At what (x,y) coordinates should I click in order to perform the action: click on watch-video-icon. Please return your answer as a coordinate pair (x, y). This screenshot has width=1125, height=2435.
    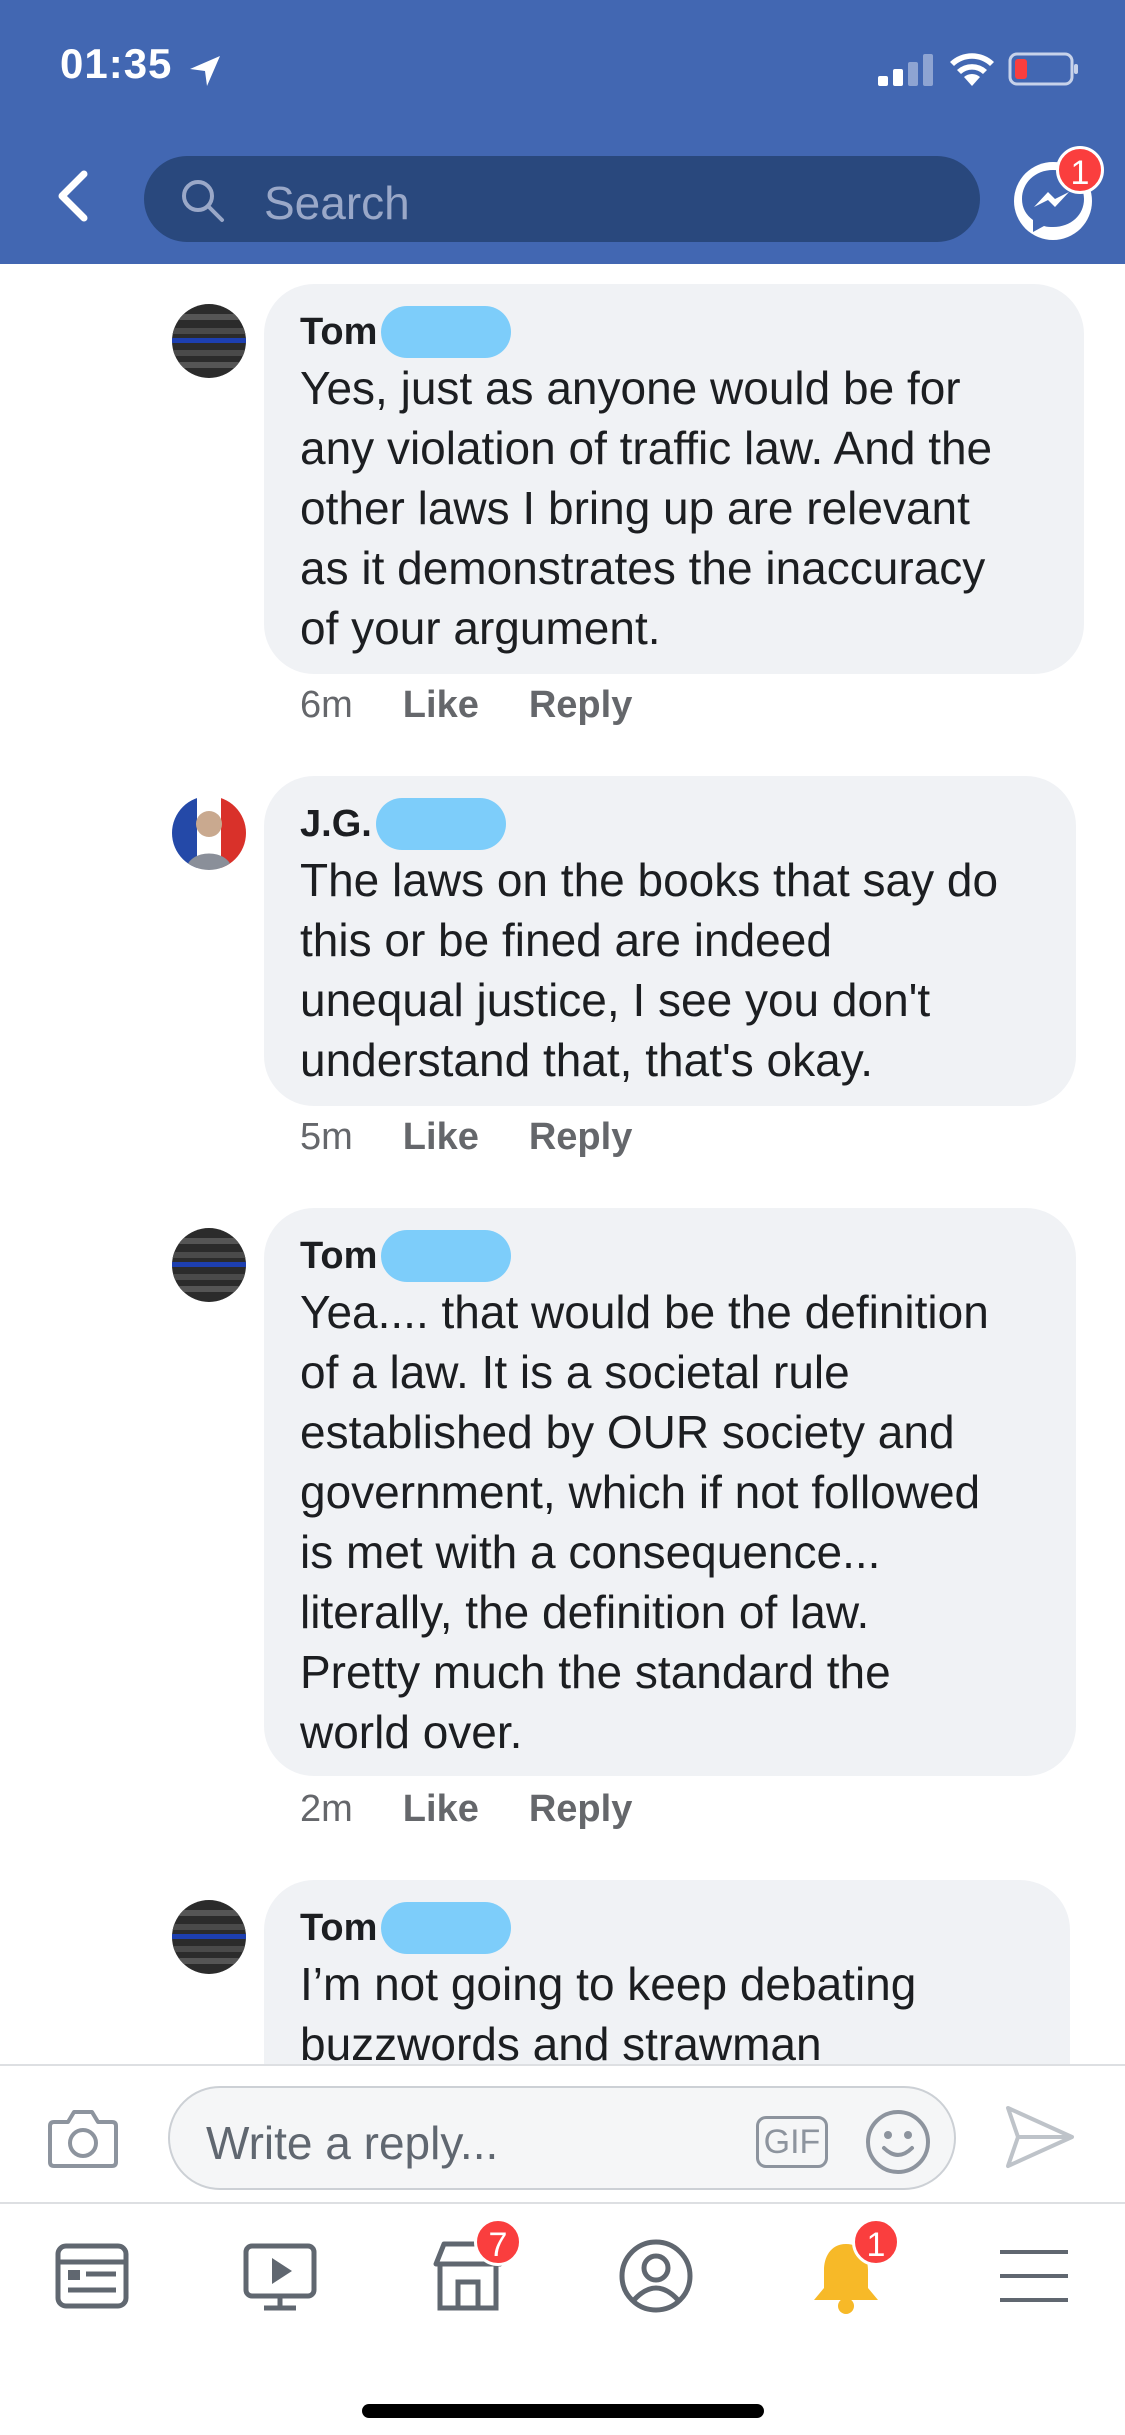
    Looking at the image, I should click on (280, 2276).